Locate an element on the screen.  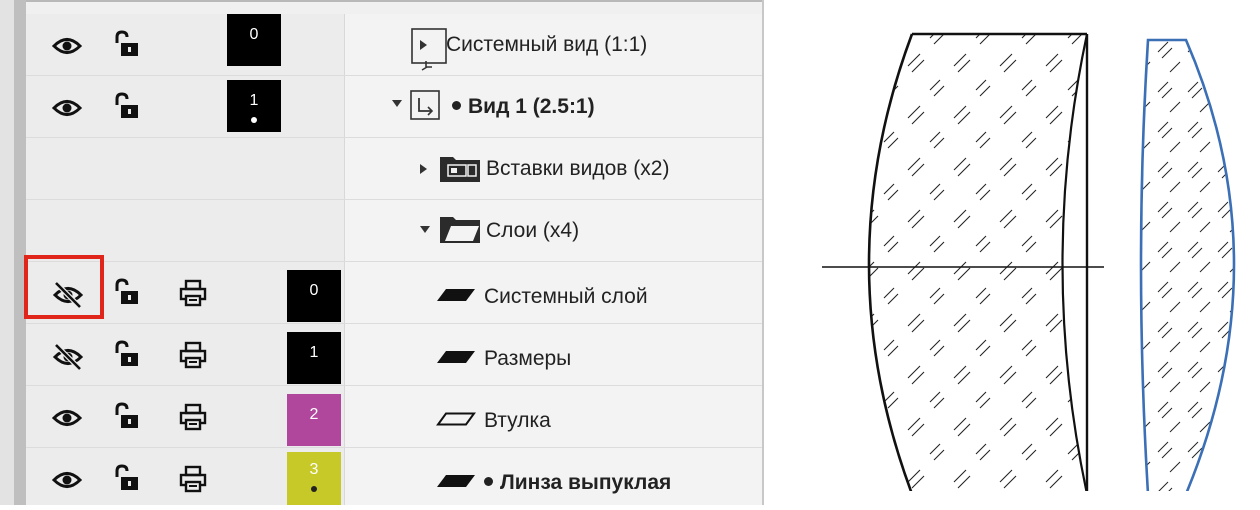
view-number-swatch: 1 is located at coordinates (254, 106).